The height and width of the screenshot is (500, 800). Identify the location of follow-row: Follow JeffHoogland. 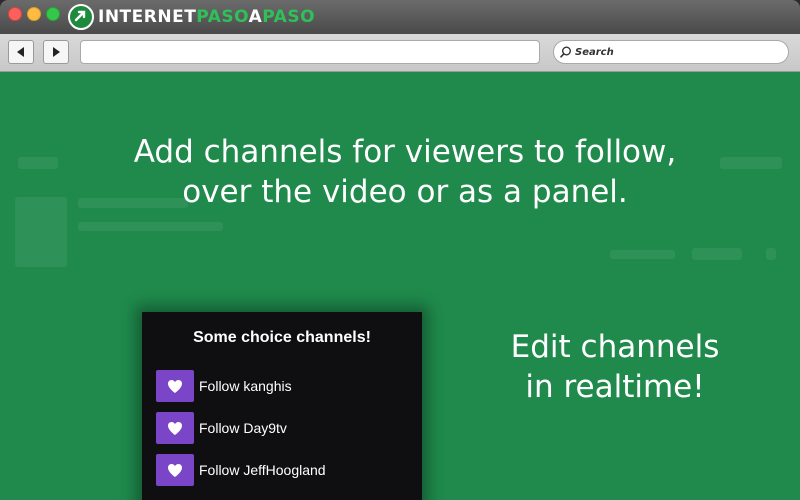
(241, 470).